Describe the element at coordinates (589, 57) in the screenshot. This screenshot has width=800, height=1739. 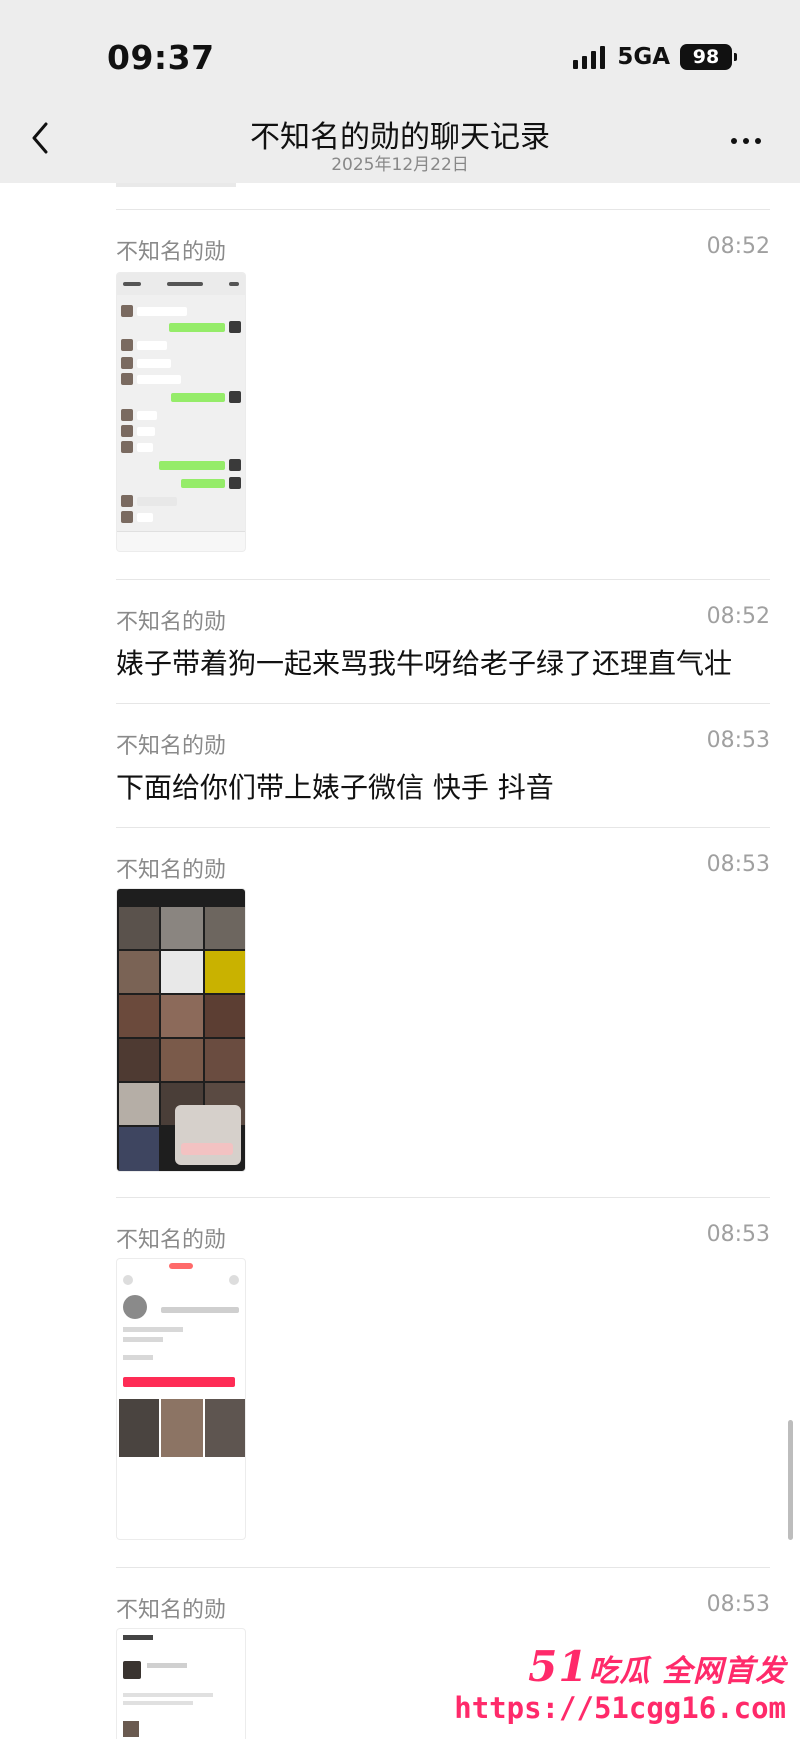
I see `signal-icon` at that location.